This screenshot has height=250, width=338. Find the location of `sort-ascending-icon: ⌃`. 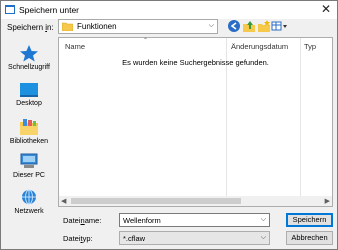

sort-ascending-icon: ⌃ is located at coordinates (146, 41).